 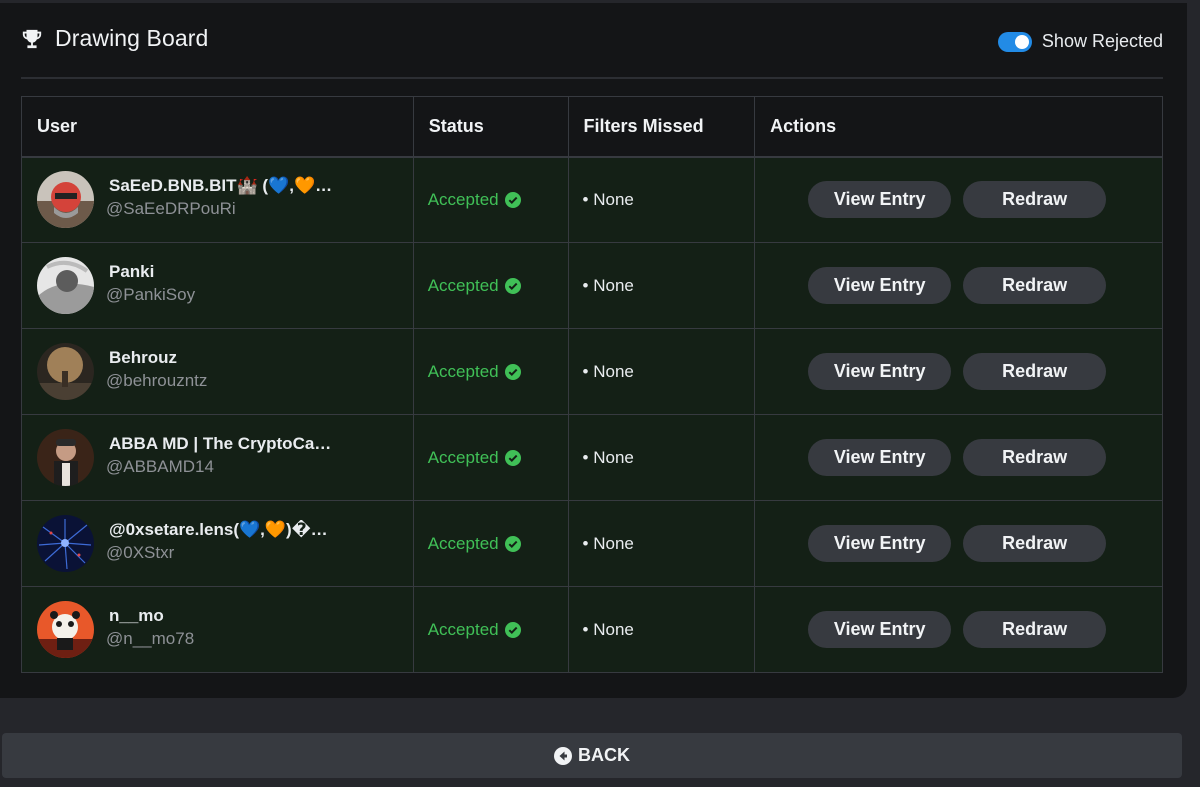 I want to click on toggle-knob, so click(x=1021, y=41).